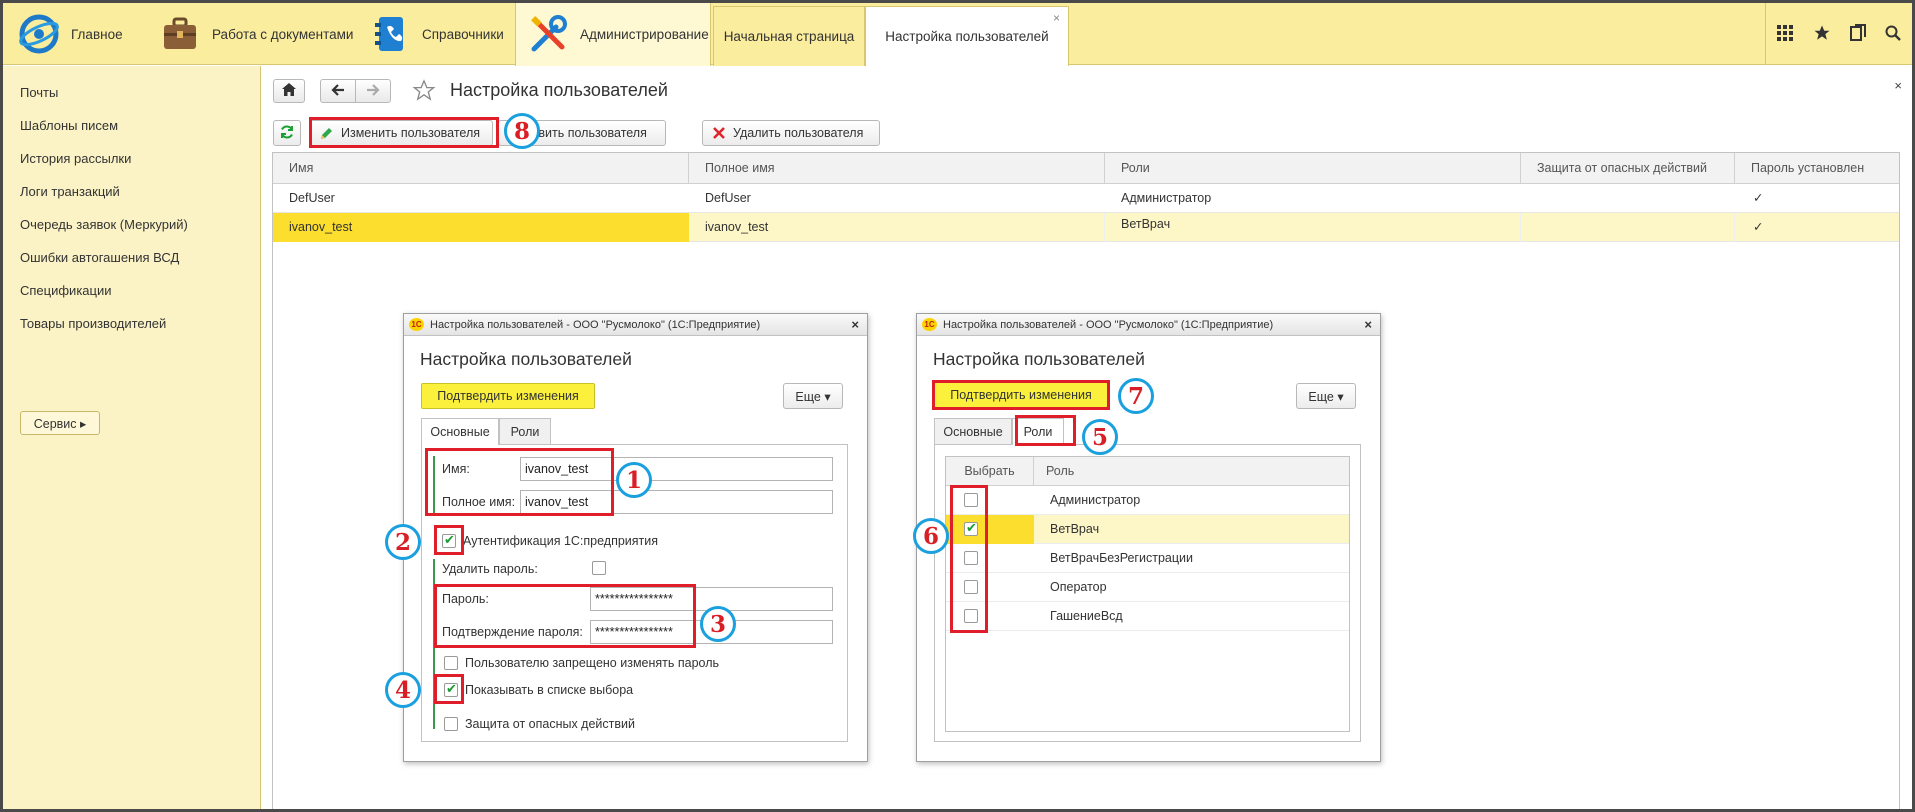 The width and height of the screenshot is (1915, 812). What do you see at coordinates (508, 396) in the screenshot?
I see `confirm-changes-button: Подтвердить изменения` at bounding box center [508, 396].